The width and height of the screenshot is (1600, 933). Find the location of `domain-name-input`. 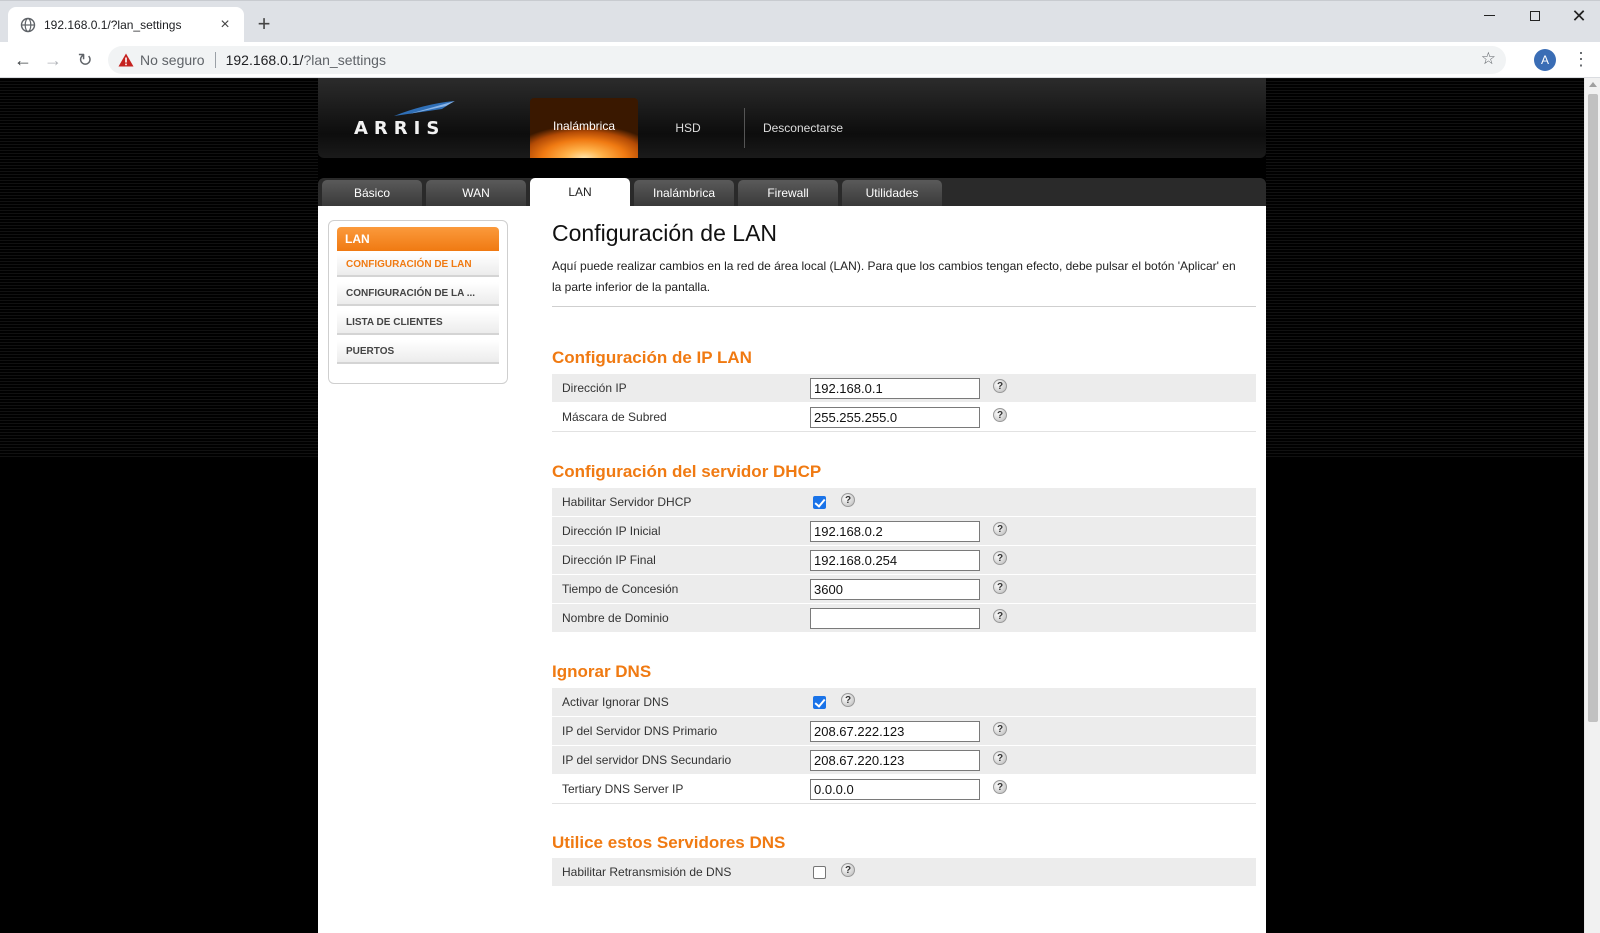

domain-name-input is located at coordinates (895, 618).